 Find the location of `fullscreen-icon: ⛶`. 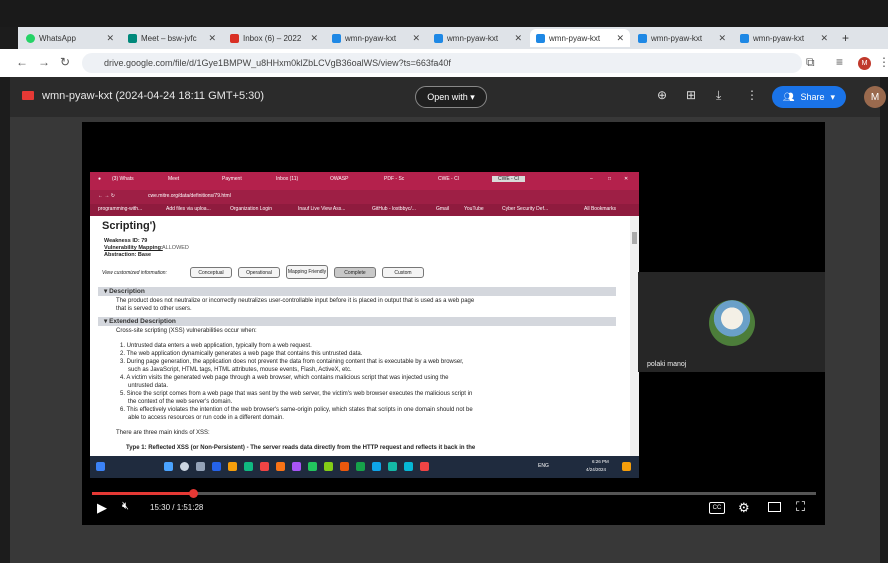

fullscreen-icon: ⛶ is located at coordinates (800, 507).